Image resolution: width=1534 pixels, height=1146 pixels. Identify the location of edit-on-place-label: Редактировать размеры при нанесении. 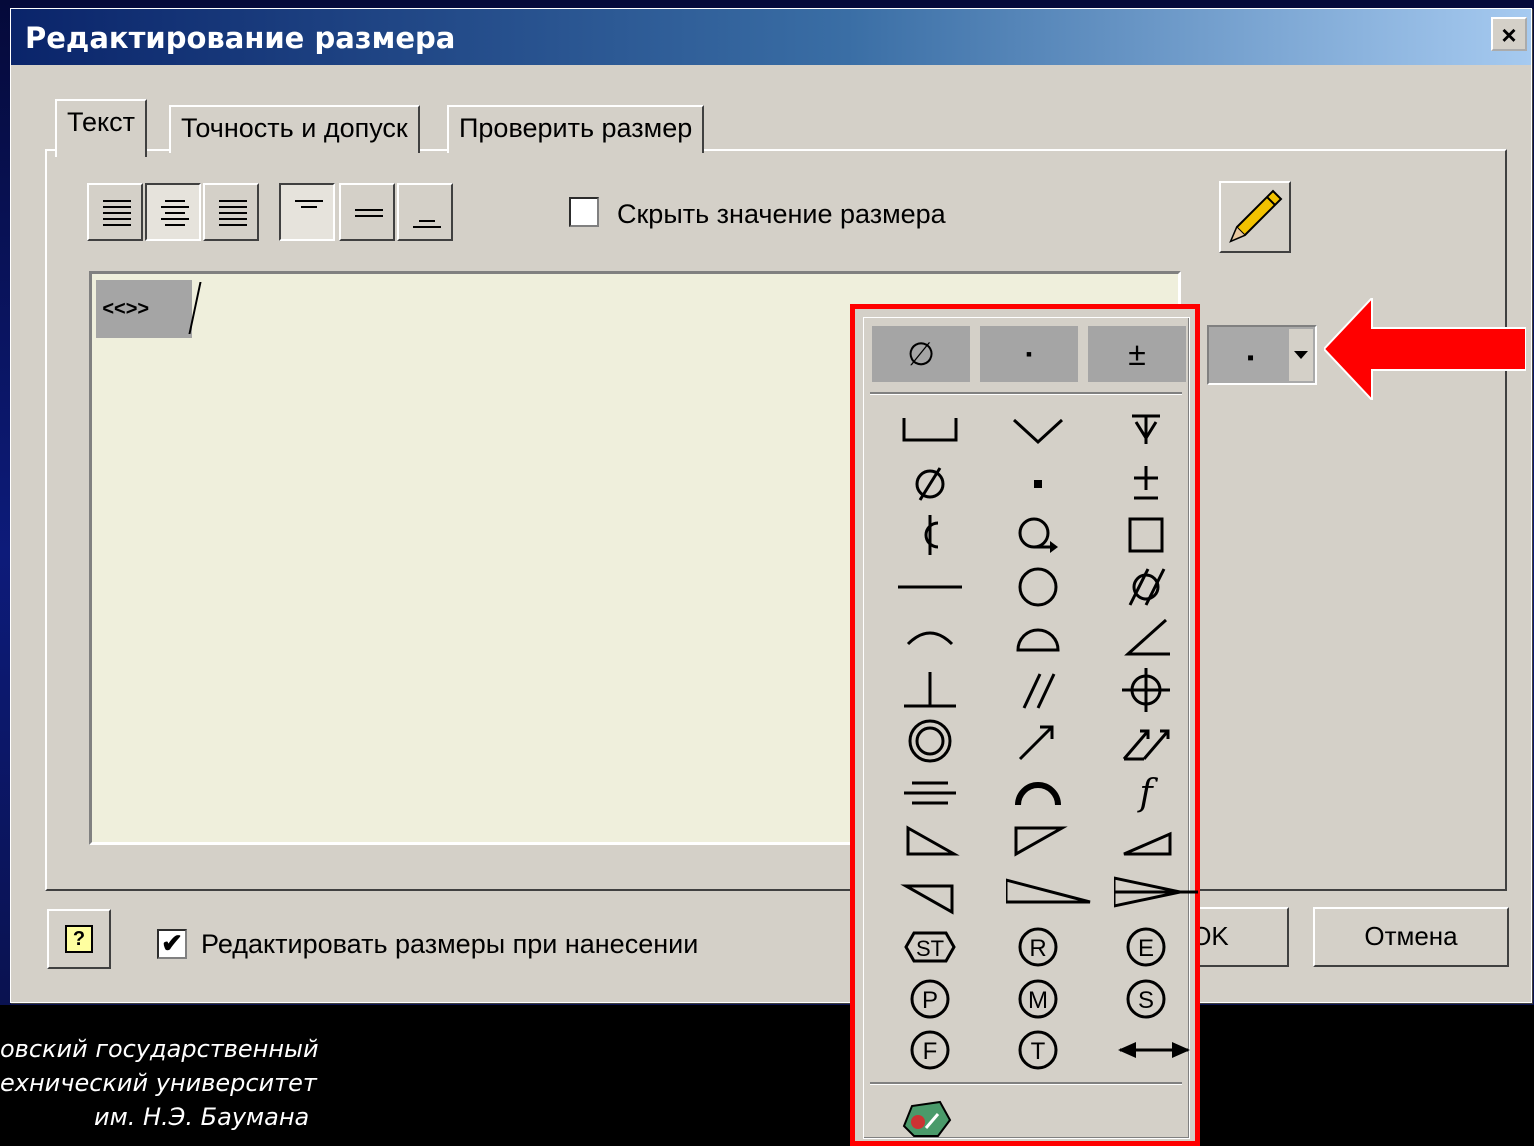
(450, 944).